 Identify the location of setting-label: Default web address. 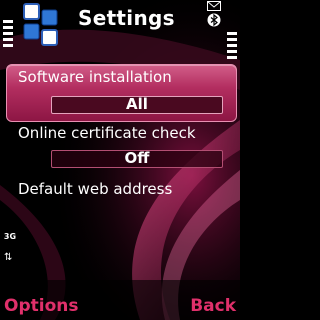
(95, 189).